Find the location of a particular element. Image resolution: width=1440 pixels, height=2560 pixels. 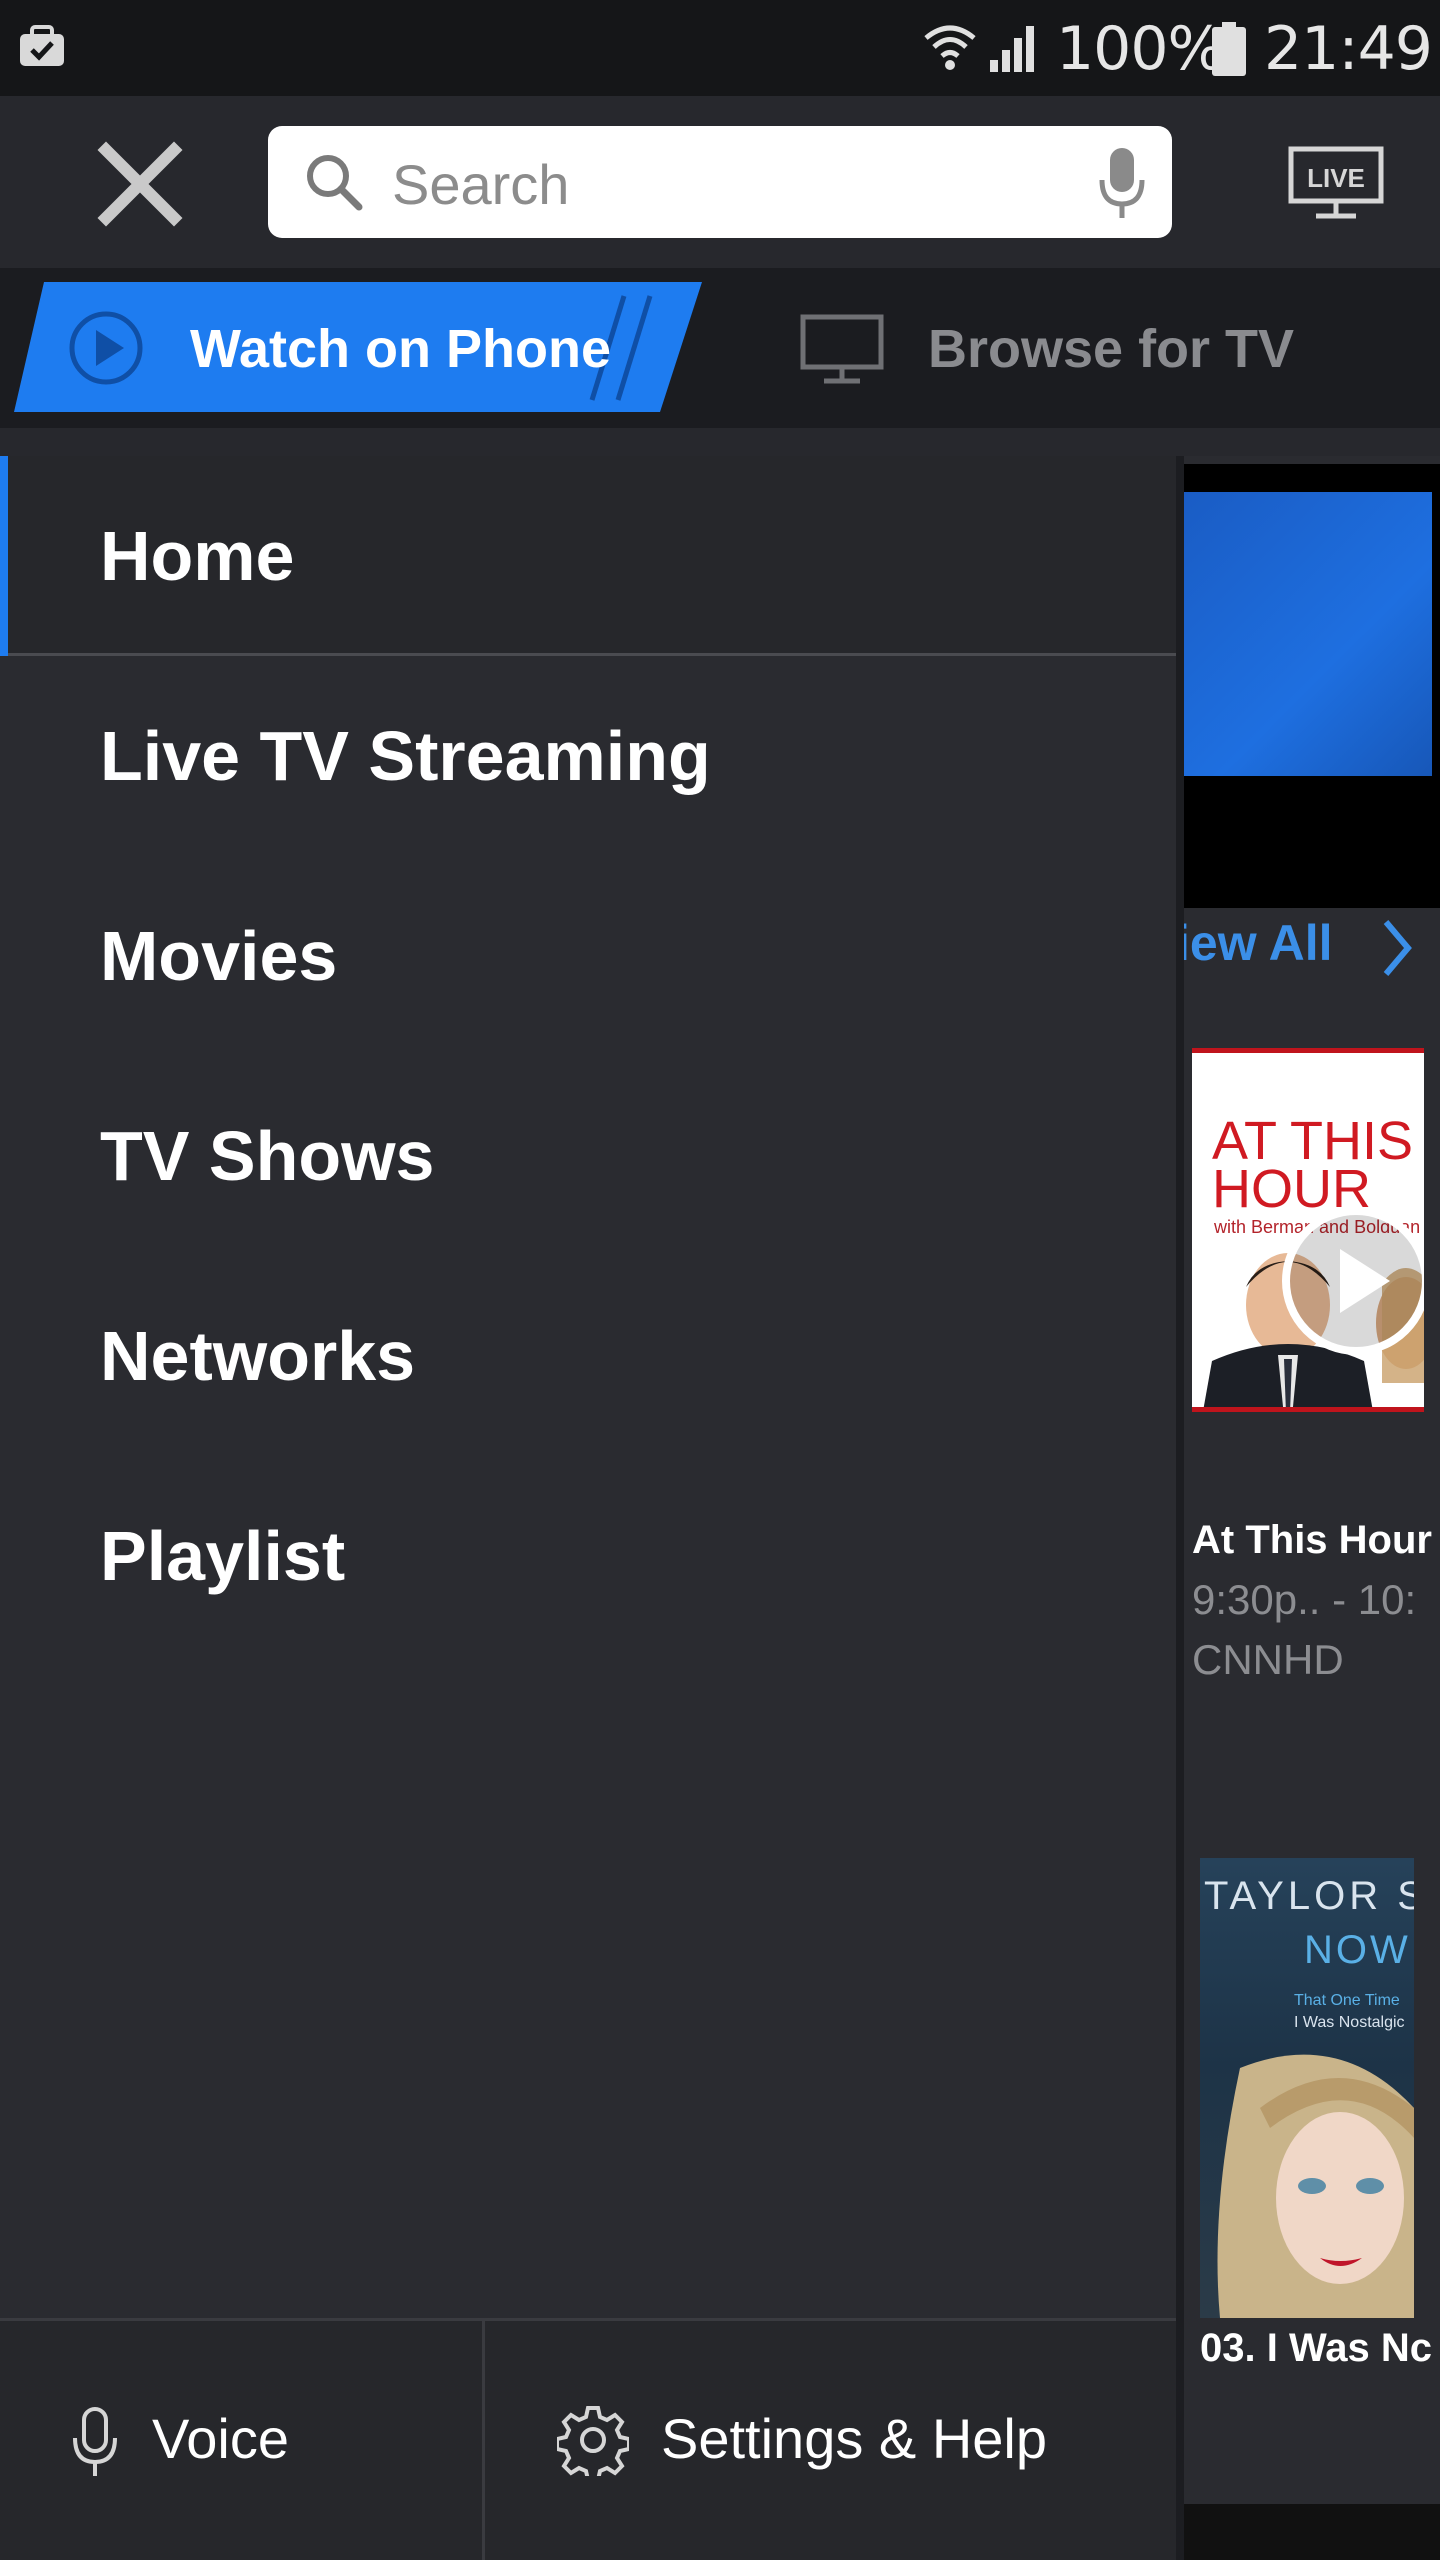

menu-item-label: Live TV Streaming is located at coordinates (405, 756).